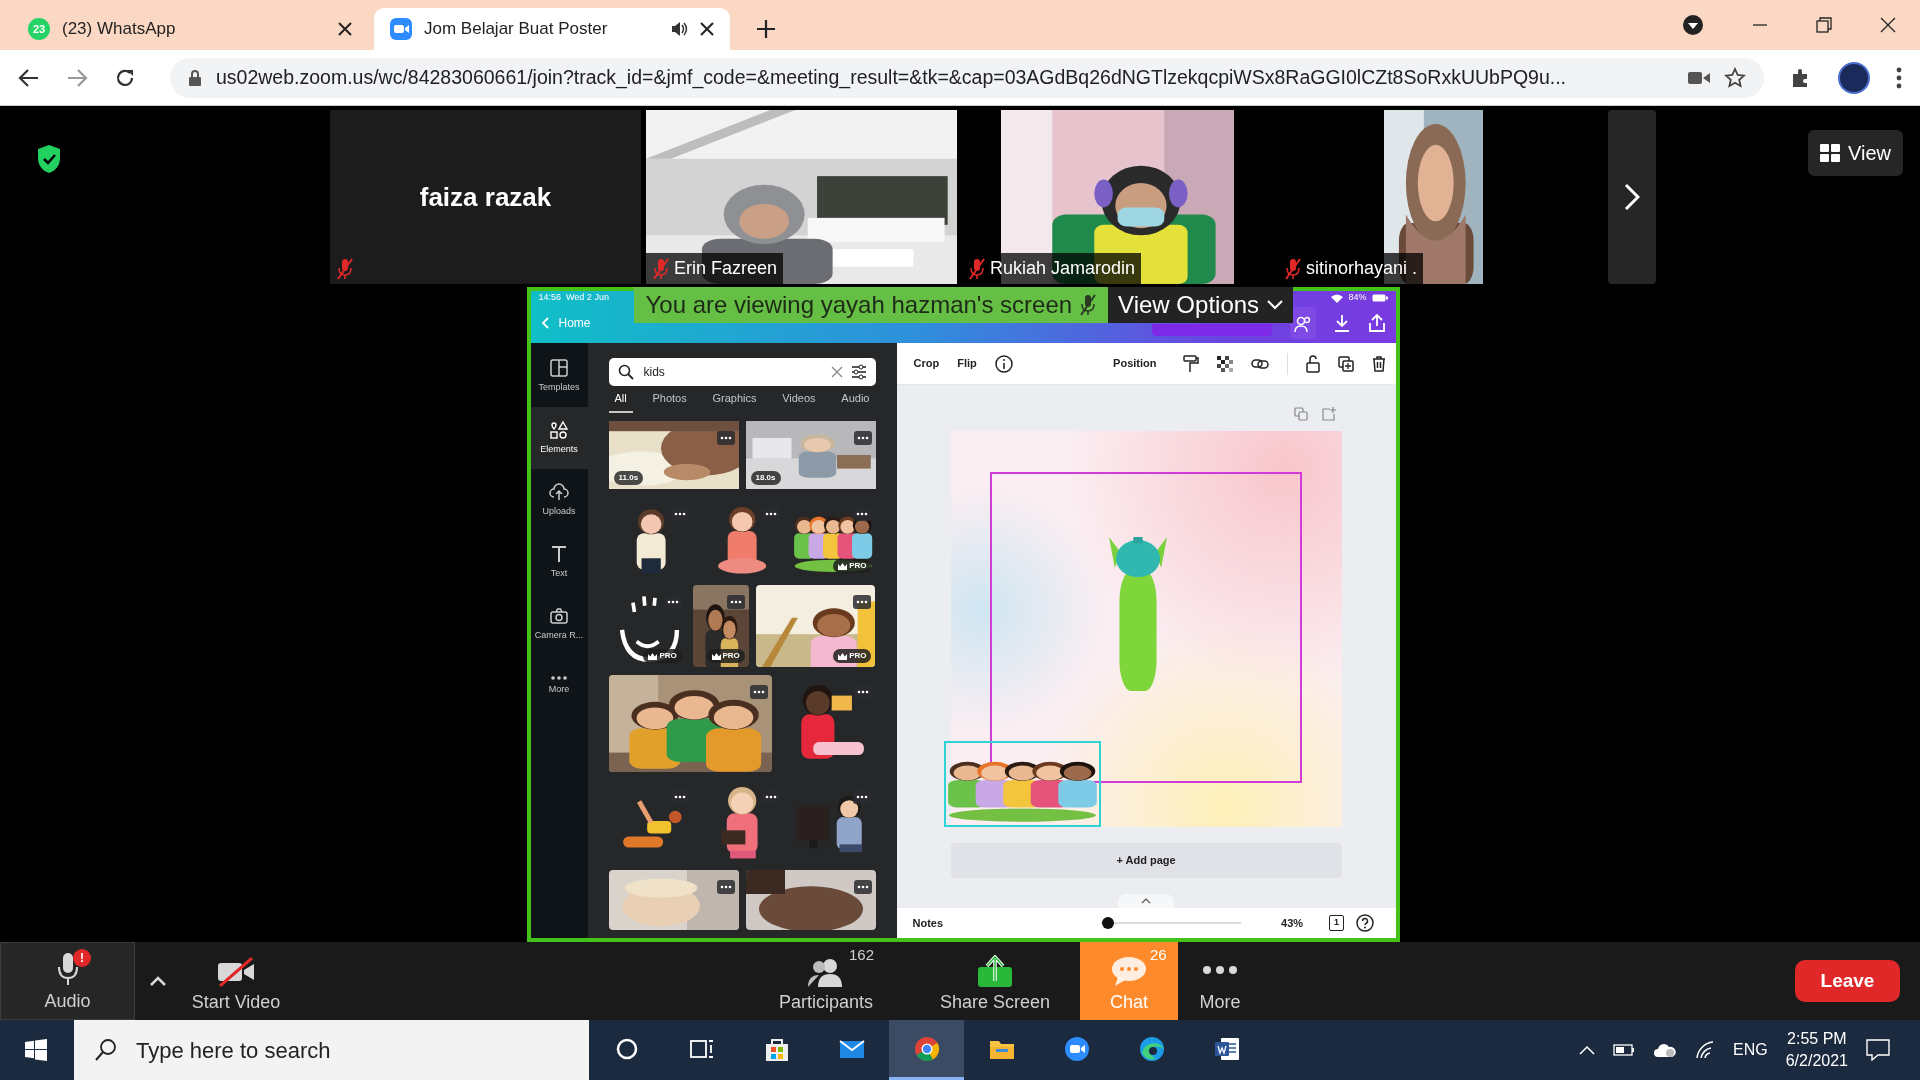  I want to click on filter-tab: Audio, so click(855, 399).